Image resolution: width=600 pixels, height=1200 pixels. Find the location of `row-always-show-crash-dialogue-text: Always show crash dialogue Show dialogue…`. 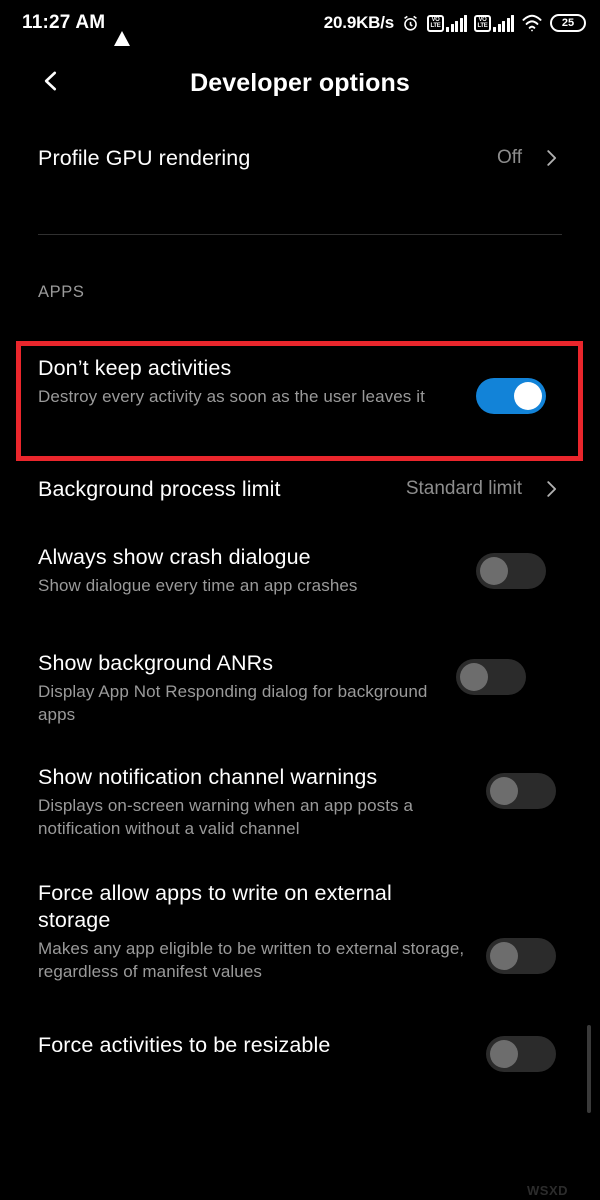

row-always-show-crash-dialogue-text: Always show crash dialogue Show dialogue… is located at coordinates (248, 570).